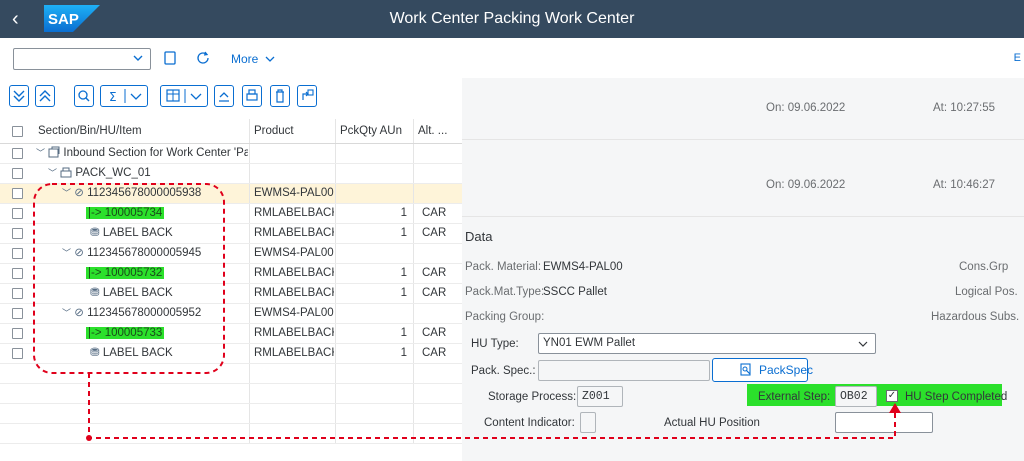 This screenshot has height=461, width=1024. What do you see at coordinates (245, 59) in the screenshot?
I see `more-label: More` at bounding box center [245, 59].